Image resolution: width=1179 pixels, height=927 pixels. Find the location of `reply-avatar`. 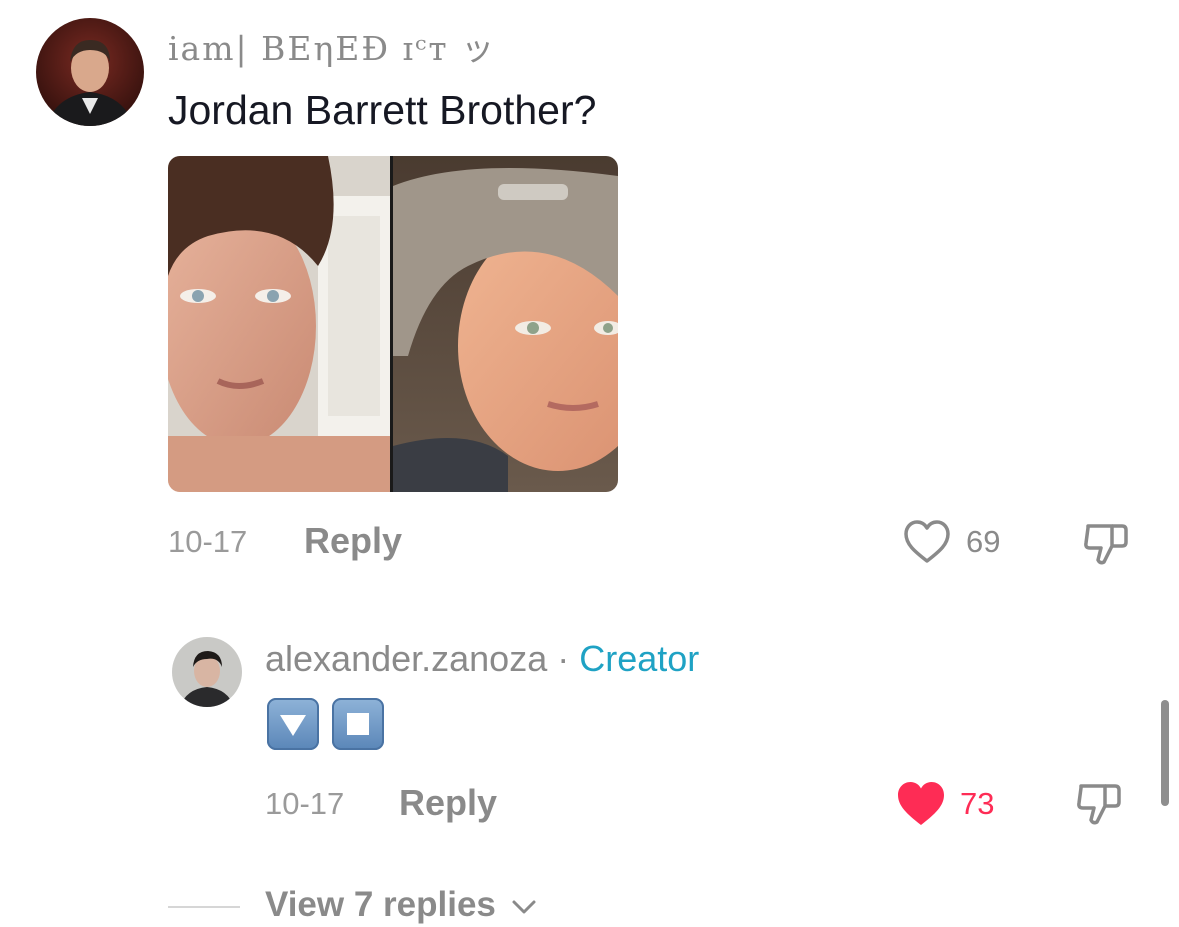

reply-avatar is located at coordinates (207, 672).